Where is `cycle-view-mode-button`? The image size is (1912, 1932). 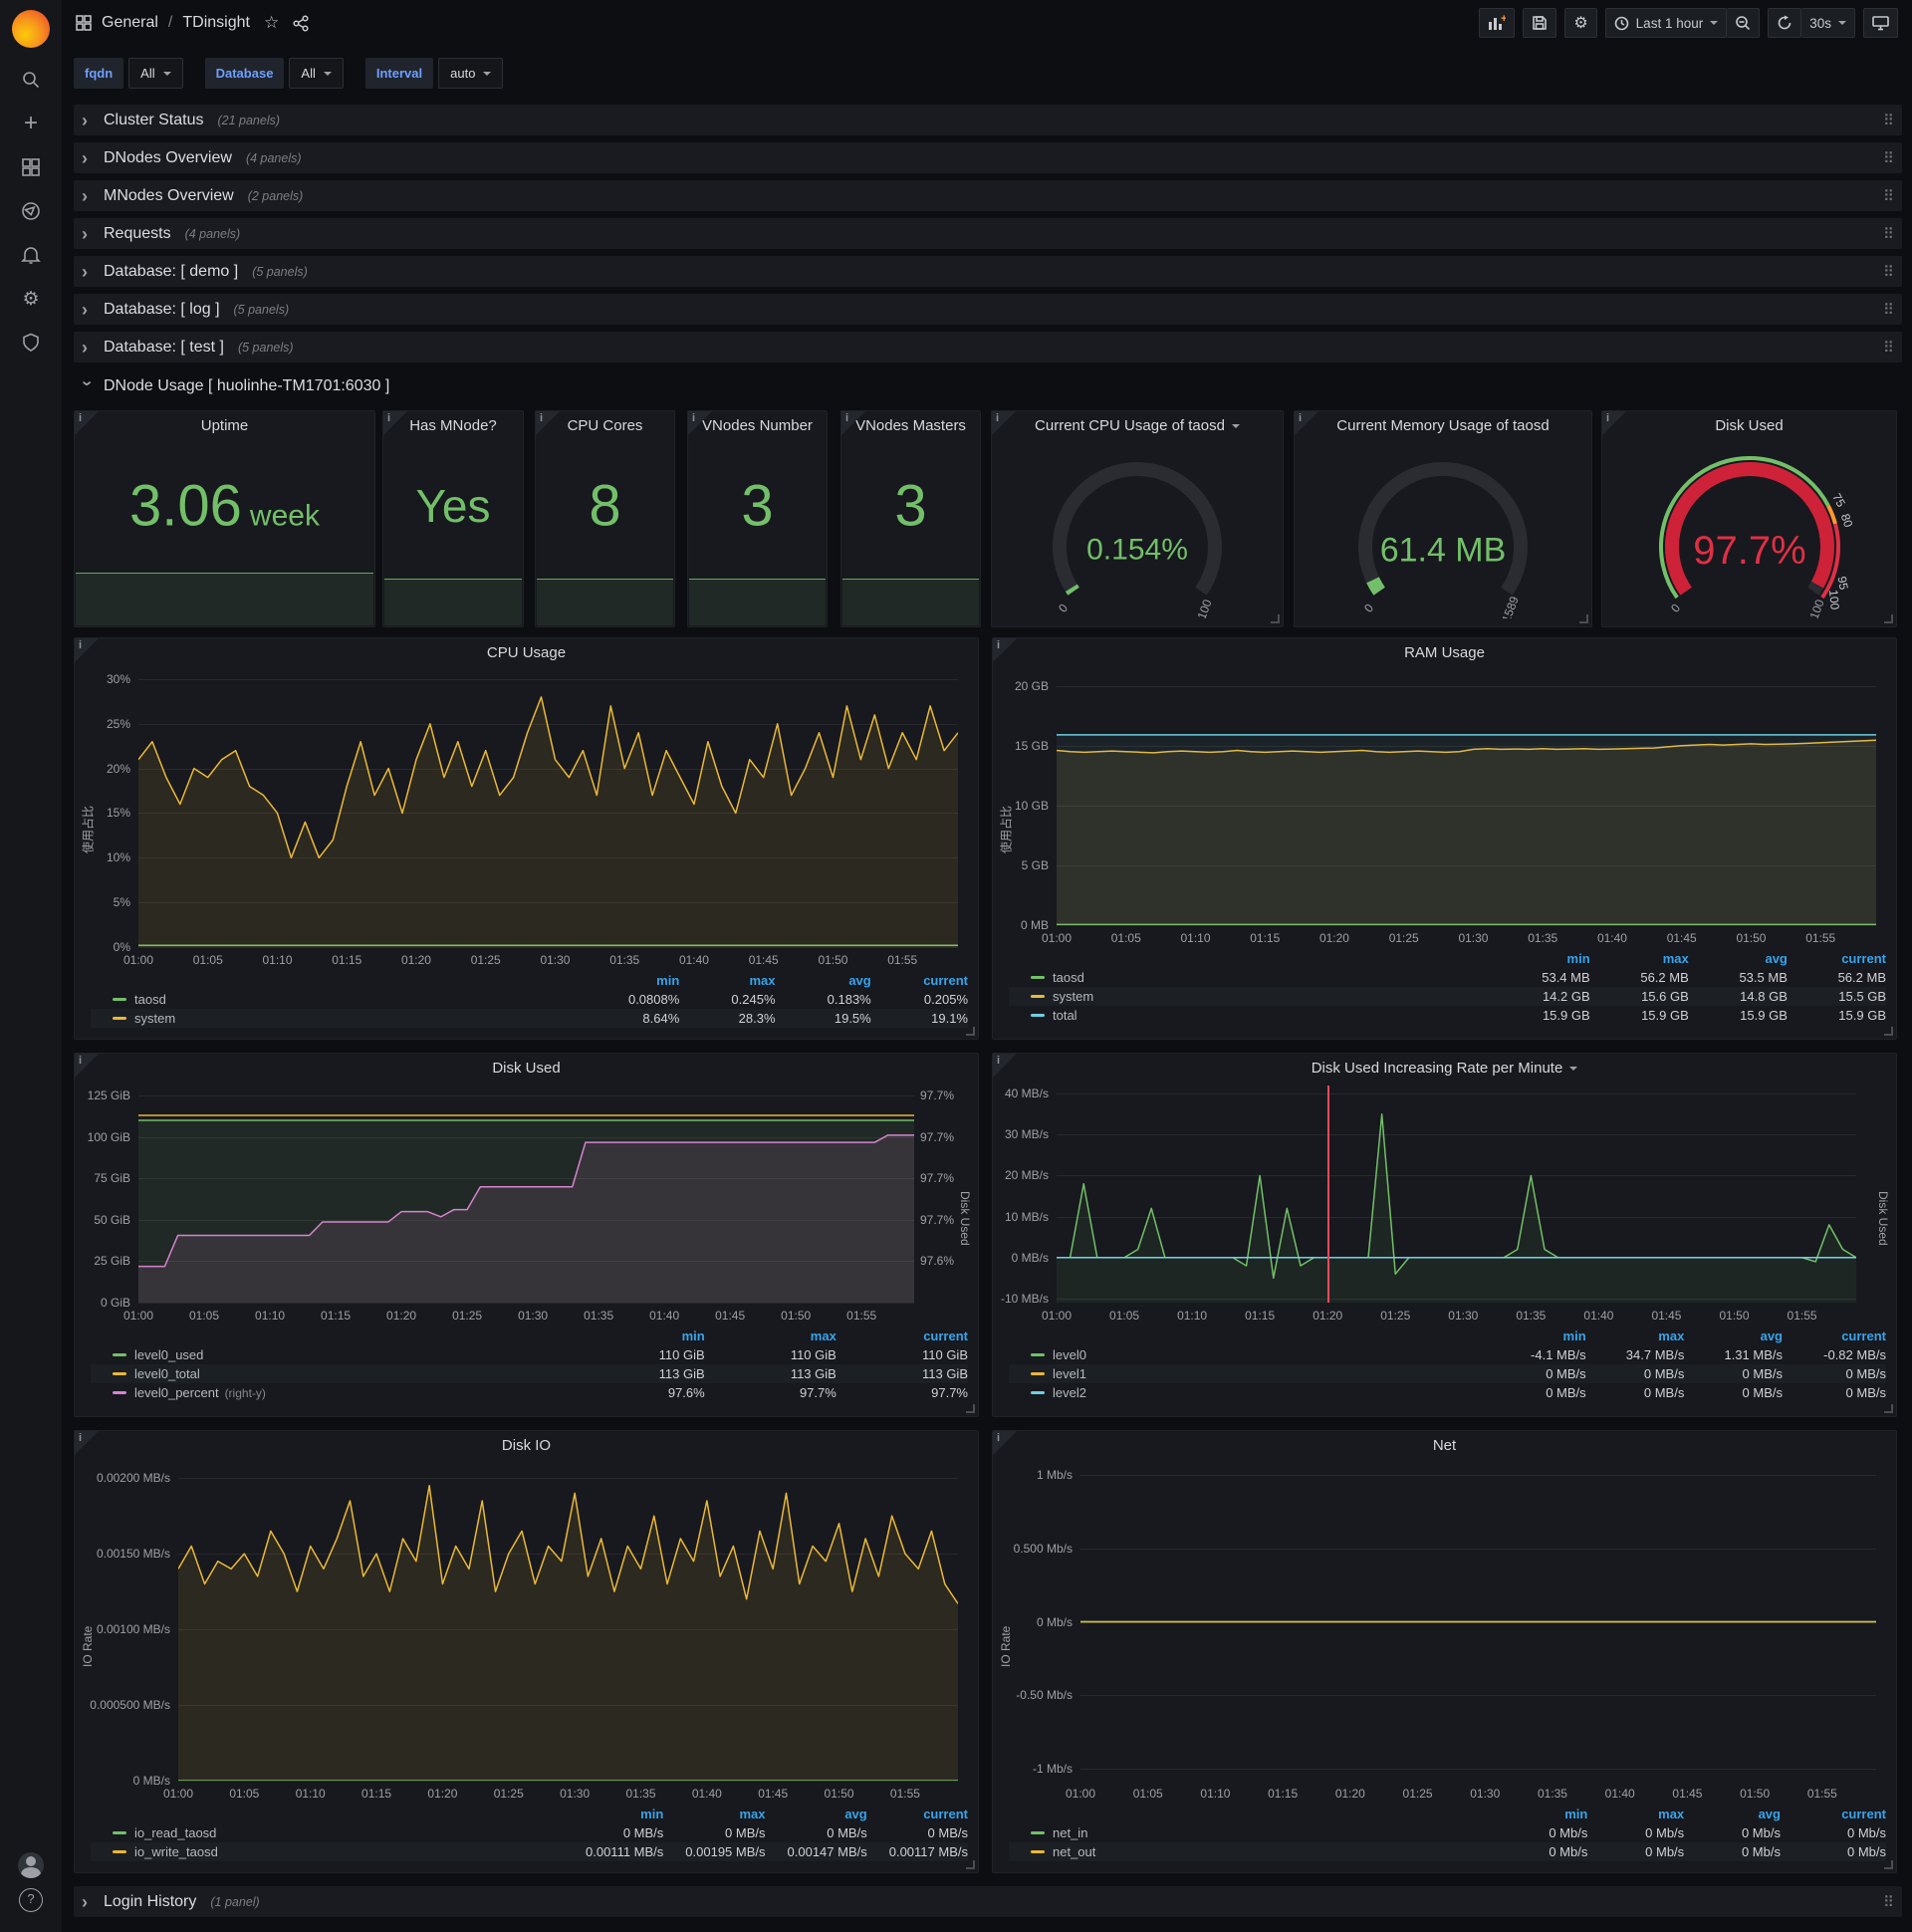 cycle-view-mode-button is located at coordinates (1880, 23).